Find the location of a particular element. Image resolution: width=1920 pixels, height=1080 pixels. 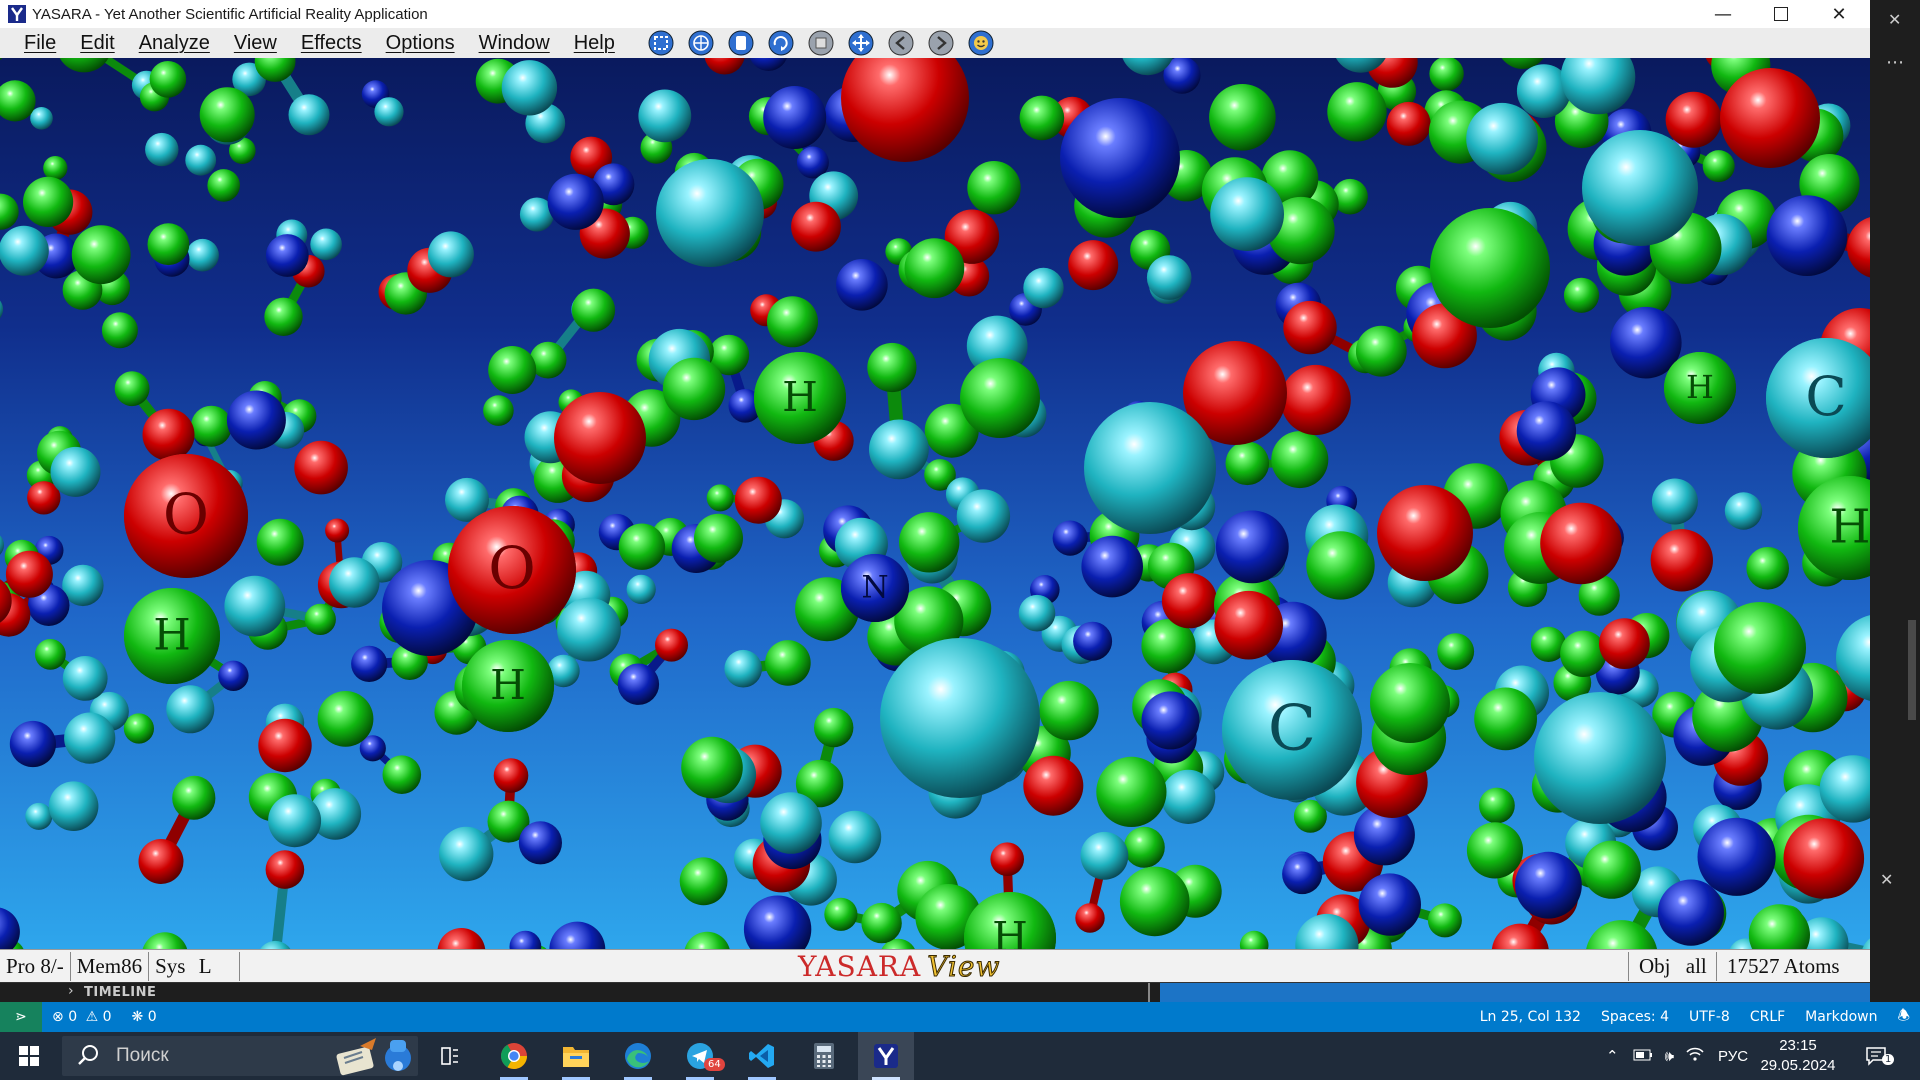

maximize-button is located at coordinates (1781, 14).